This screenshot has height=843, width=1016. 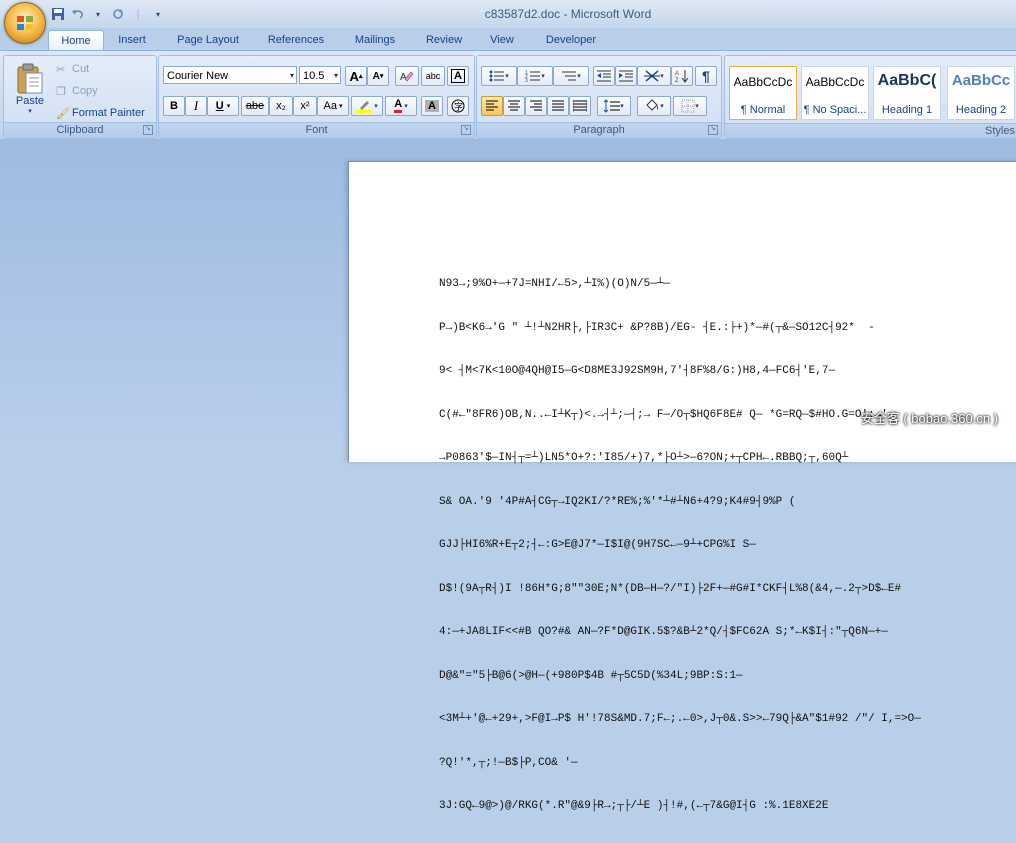 What do you see at coordinates (626, 76) in the screenshot?
I see `increase-indent-button` at bounding box center [626, 76].